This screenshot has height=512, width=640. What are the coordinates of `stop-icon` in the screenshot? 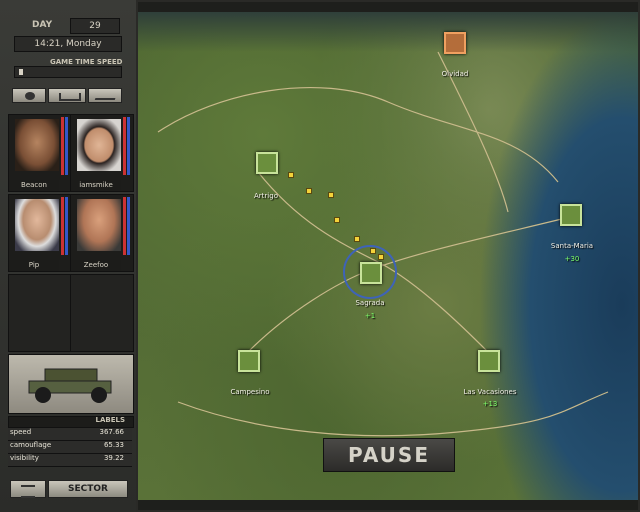 It's located at (30, 96).